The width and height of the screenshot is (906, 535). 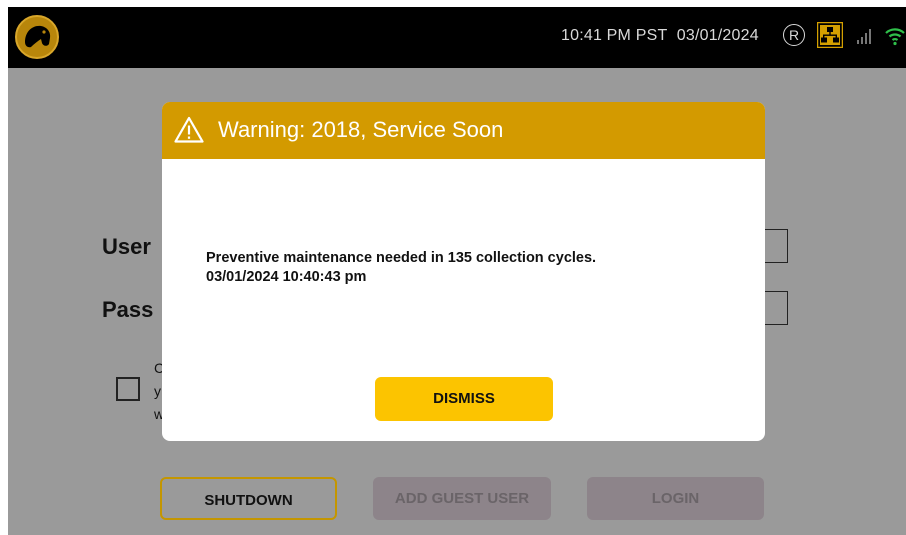 I want to click on dialog-header: Warning: 2018, Service Soon, so click(x=463, y=130).